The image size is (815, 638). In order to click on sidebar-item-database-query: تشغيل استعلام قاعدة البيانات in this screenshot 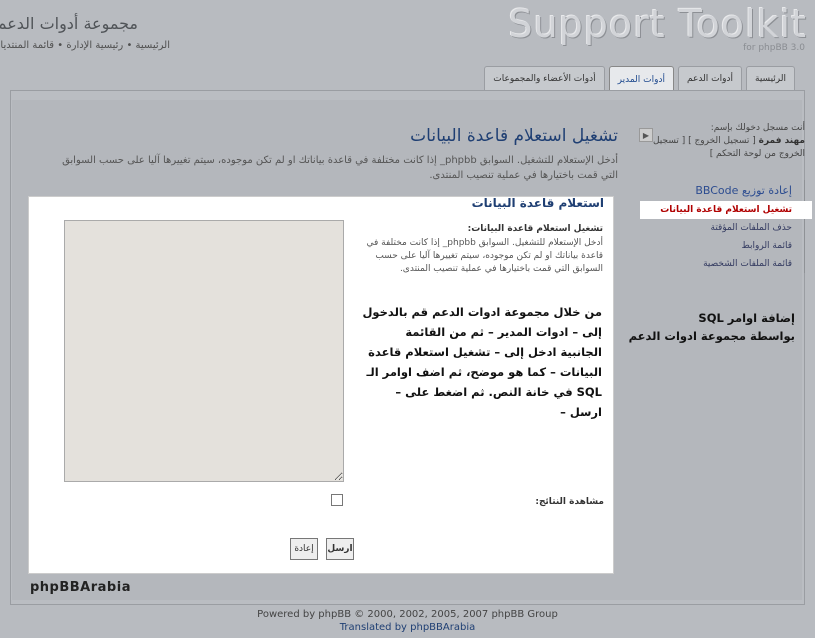, I will do `click(726, 210)`.